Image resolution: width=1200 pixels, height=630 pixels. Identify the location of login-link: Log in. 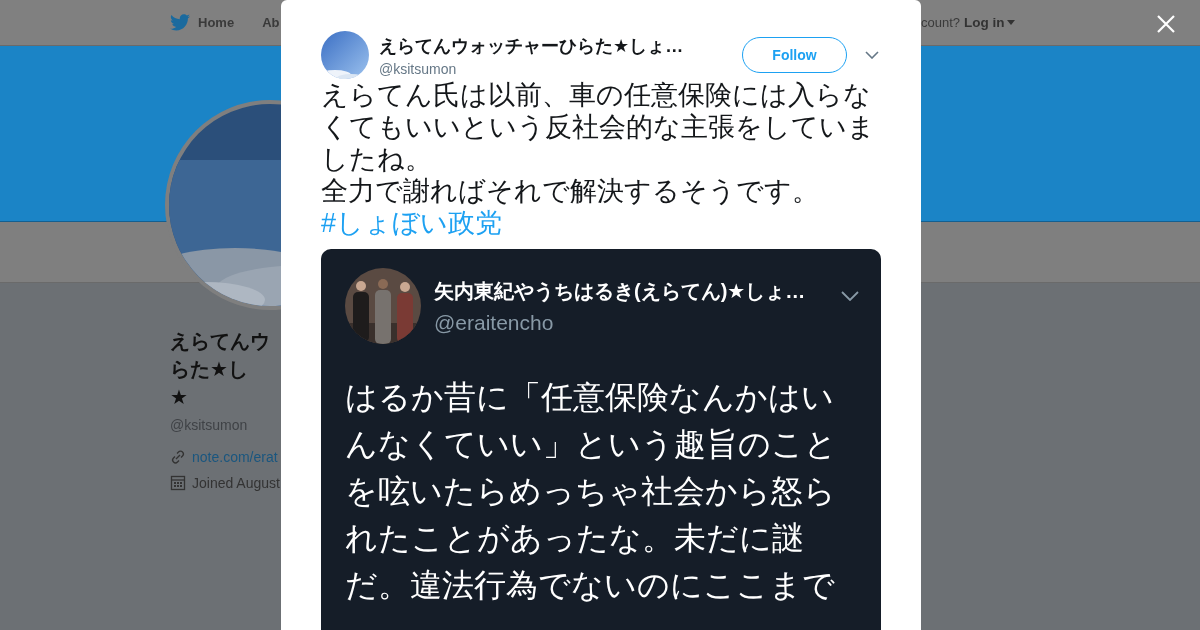
(989, 22).